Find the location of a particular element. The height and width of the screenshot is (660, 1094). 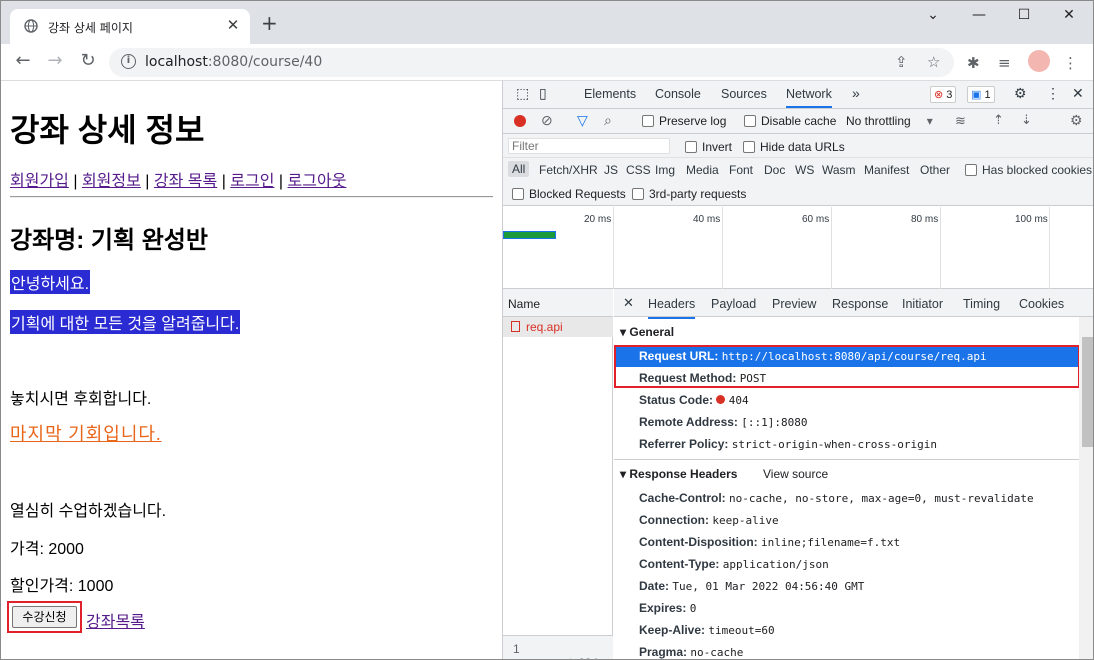

tab-headers: Headers is located at coordinates (672, 308).